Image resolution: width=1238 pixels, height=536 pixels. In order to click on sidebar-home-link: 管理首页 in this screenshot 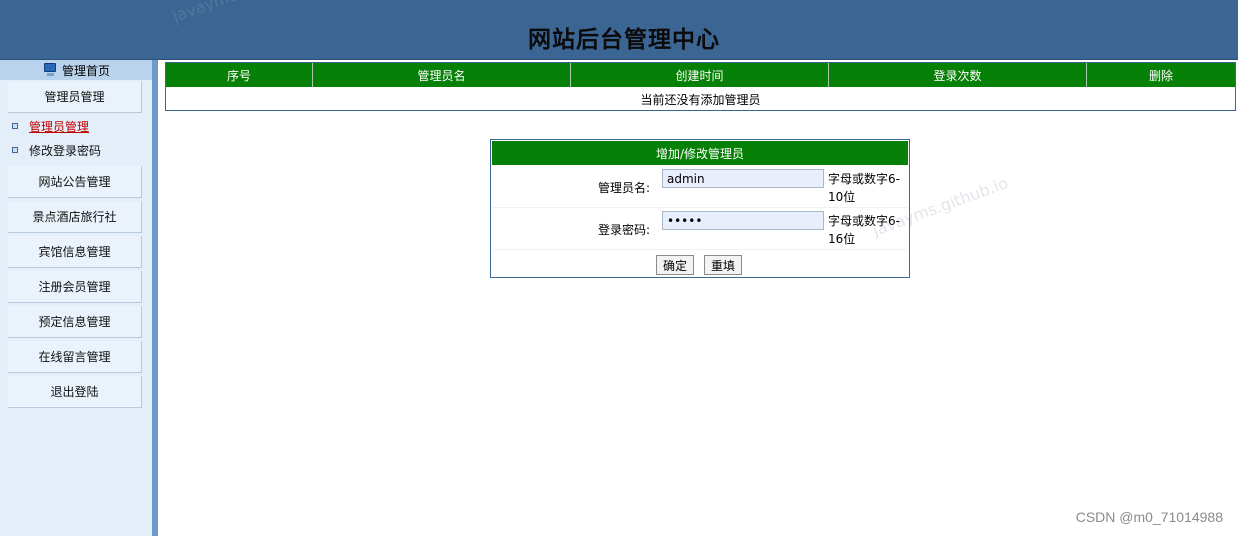, I will do `click(76, 70)`.